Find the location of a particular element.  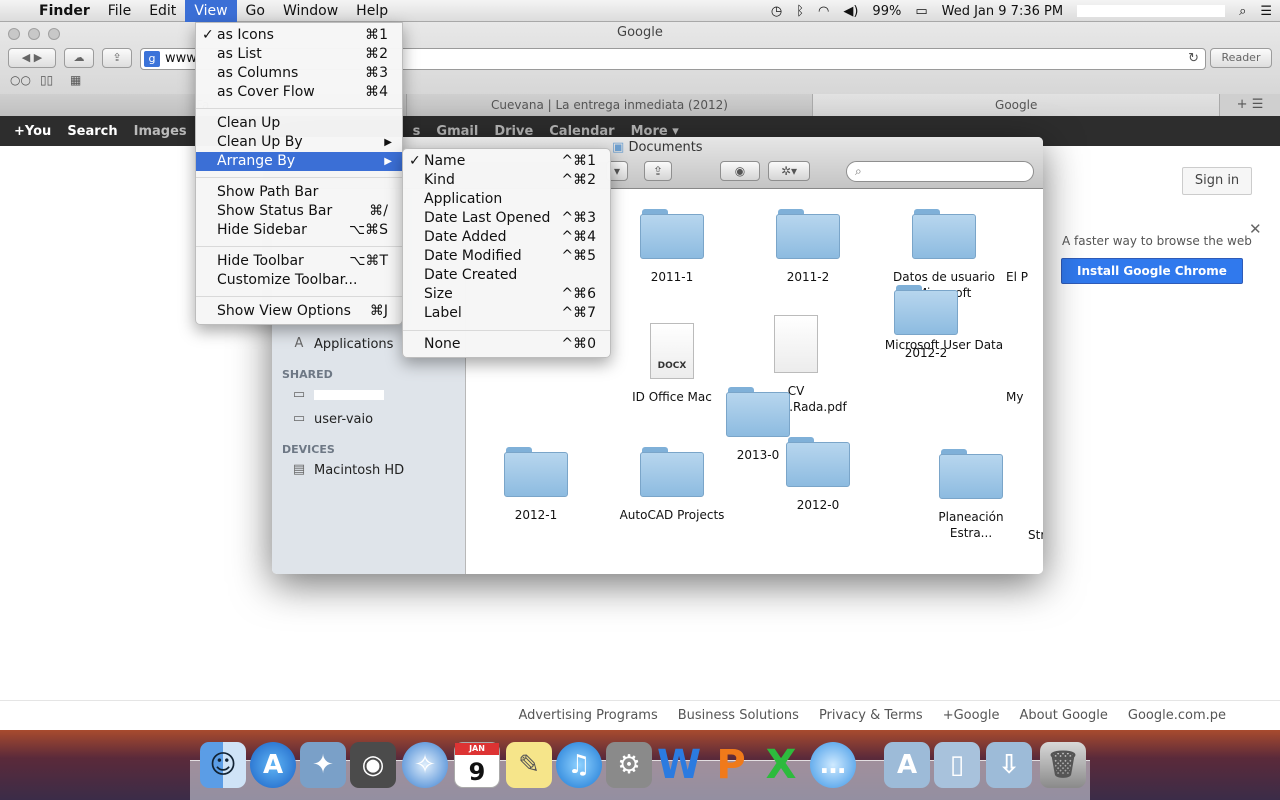

time-machine-icon: ◷ is located at coordinates (776, 11).